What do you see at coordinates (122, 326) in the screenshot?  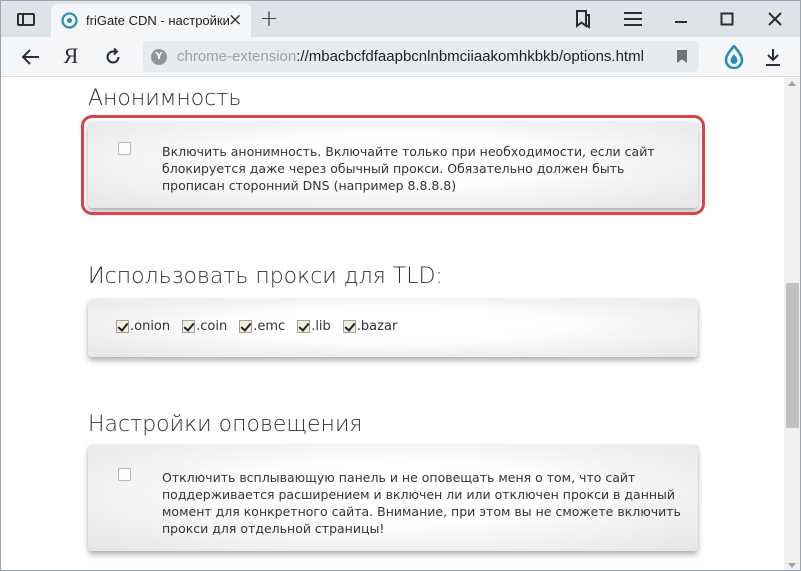 I see `tld-checkbox-onion` at bounding box center [122, 326].